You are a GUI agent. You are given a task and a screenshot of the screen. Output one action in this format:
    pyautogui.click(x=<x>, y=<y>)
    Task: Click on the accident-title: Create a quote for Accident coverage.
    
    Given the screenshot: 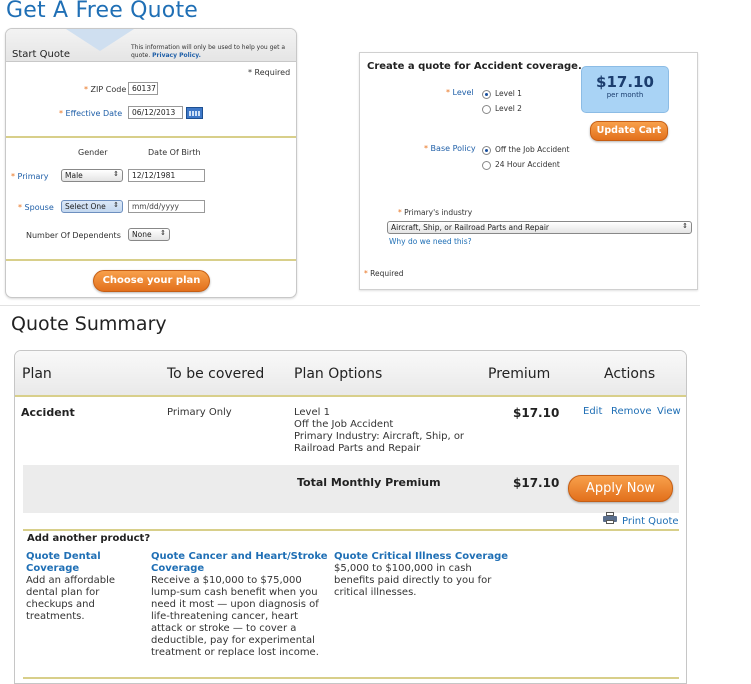 What is the action you would take?
    pyautogui.click(x=474, y=66)
    